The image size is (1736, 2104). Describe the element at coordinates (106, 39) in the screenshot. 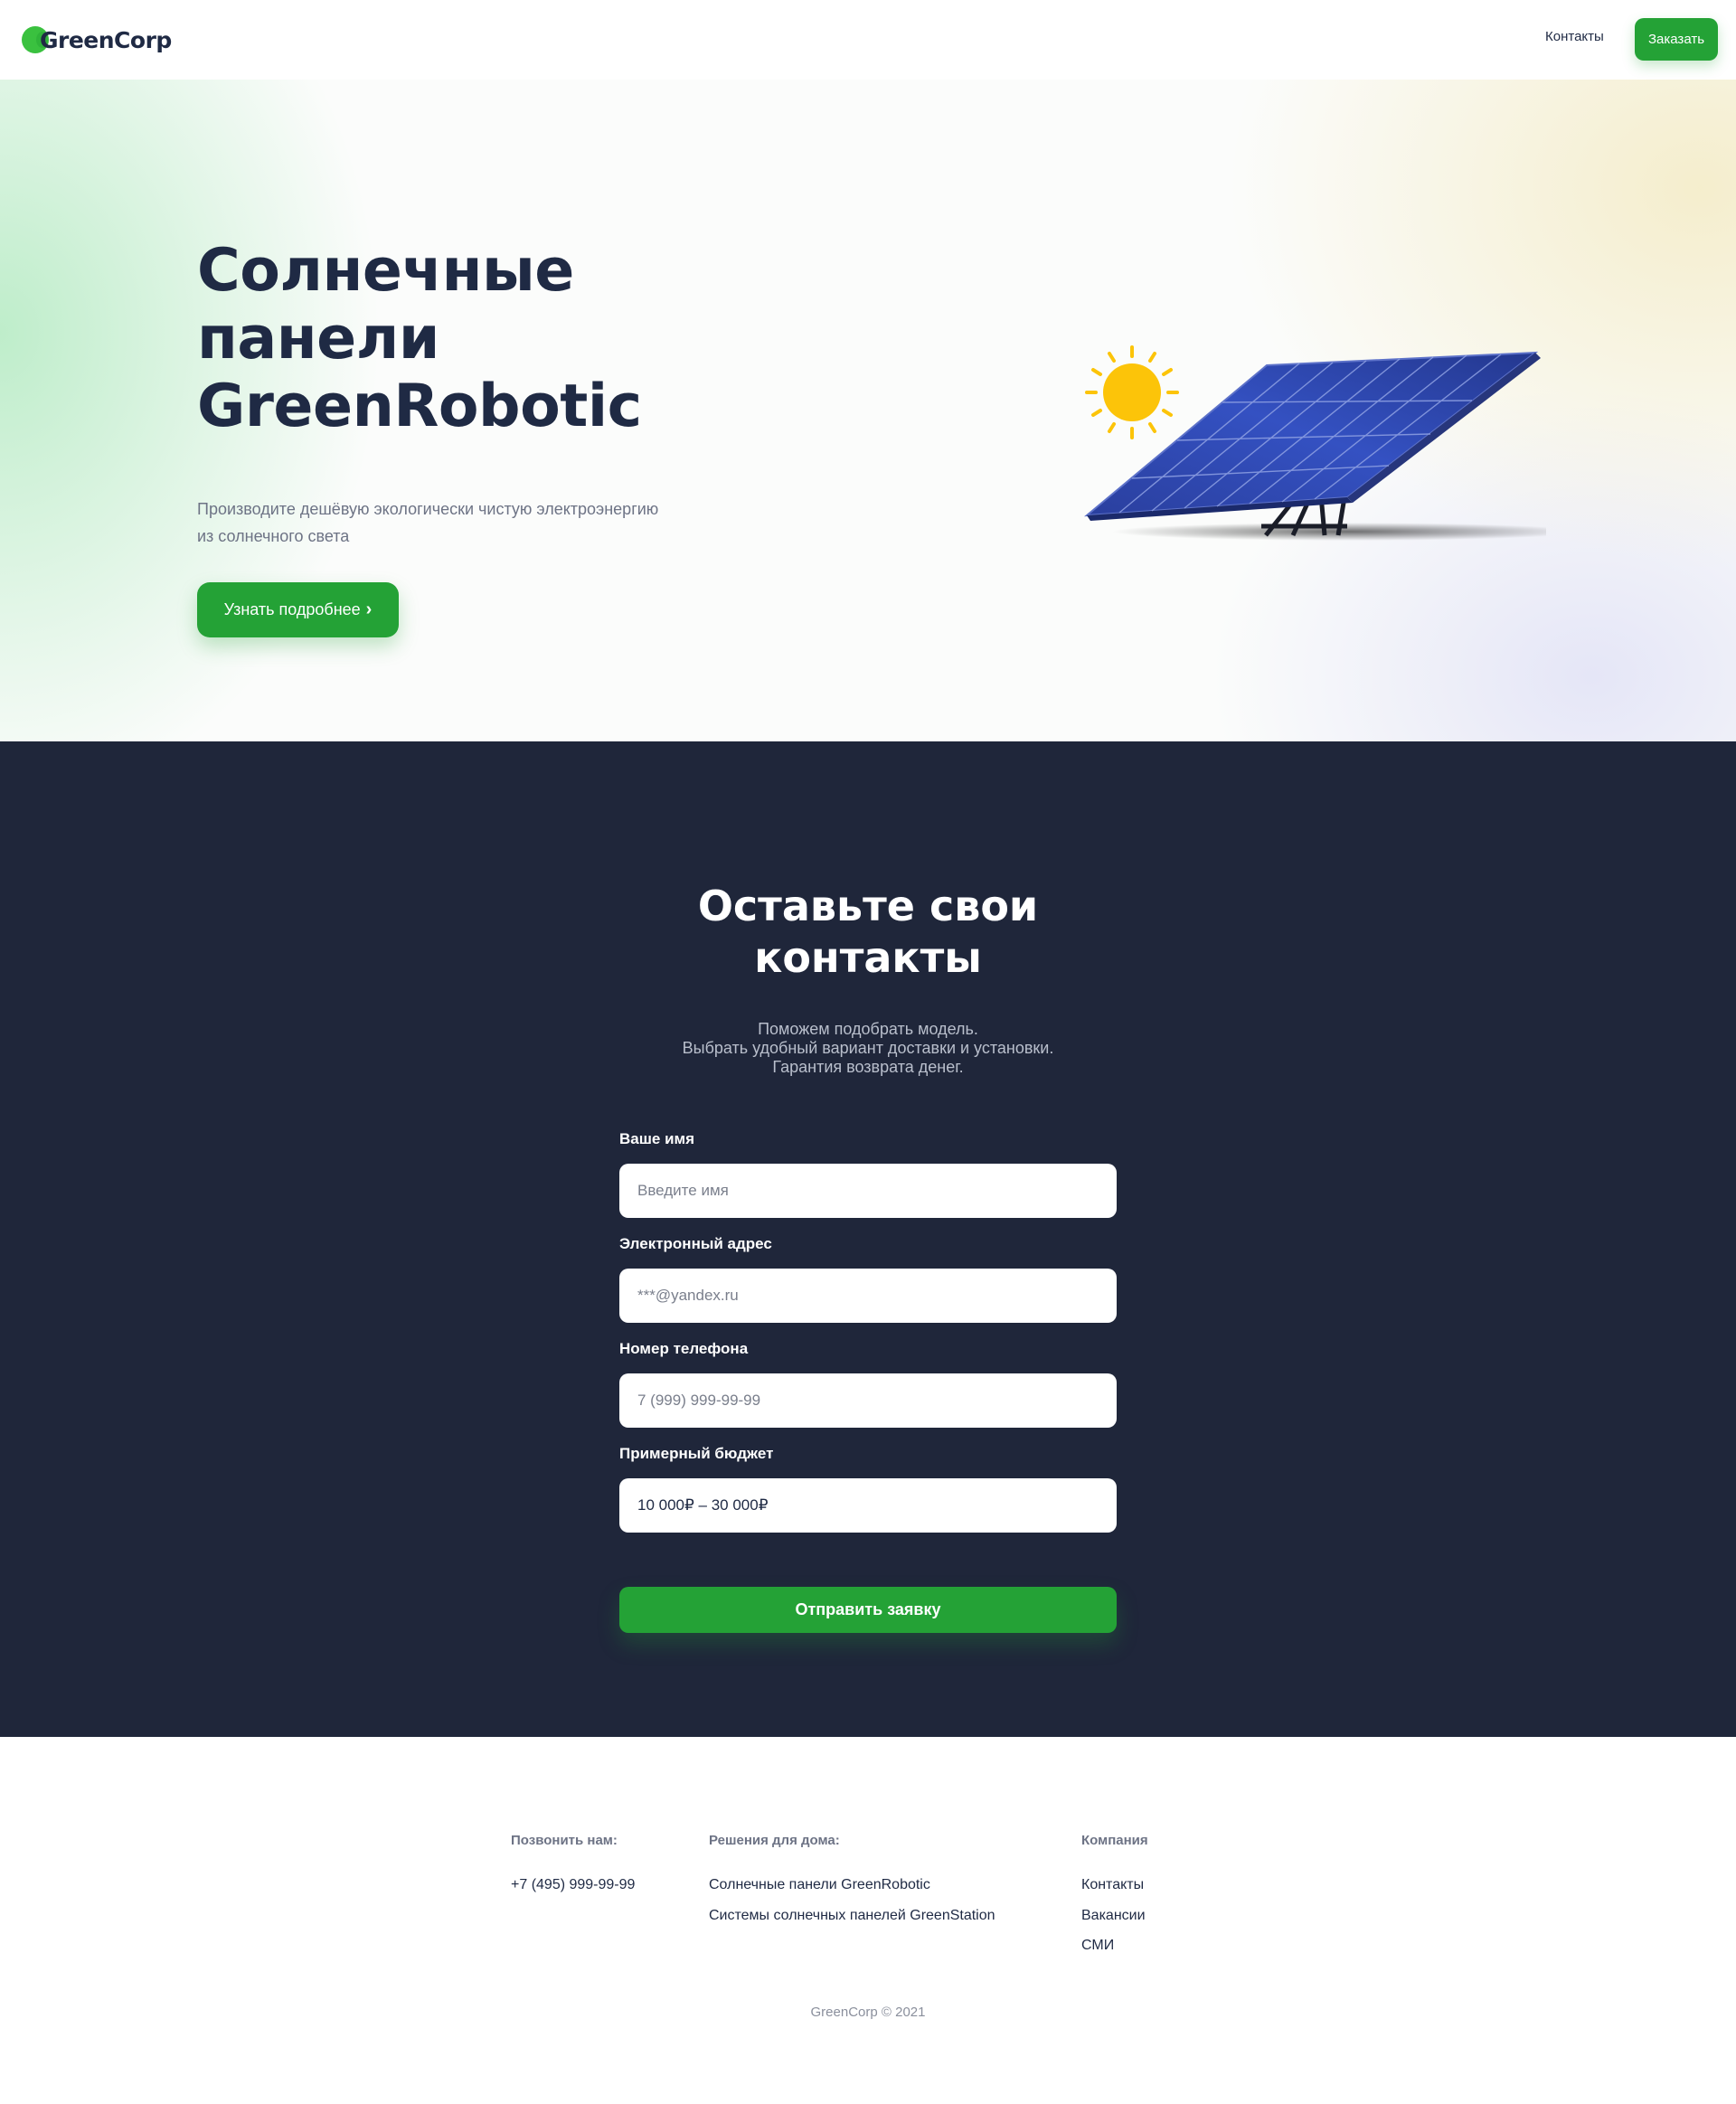

I see `logo-text: GreenCorp` at that location.